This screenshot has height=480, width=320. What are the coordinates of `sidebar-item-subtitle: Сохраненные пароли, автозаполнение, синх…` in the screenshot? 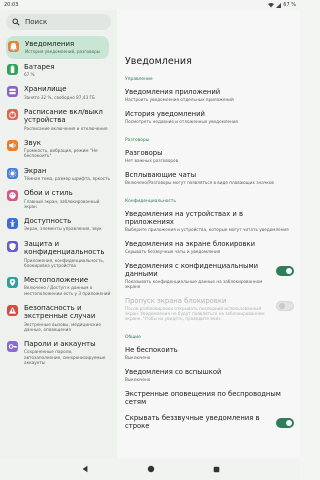 It's located at (65, 357).